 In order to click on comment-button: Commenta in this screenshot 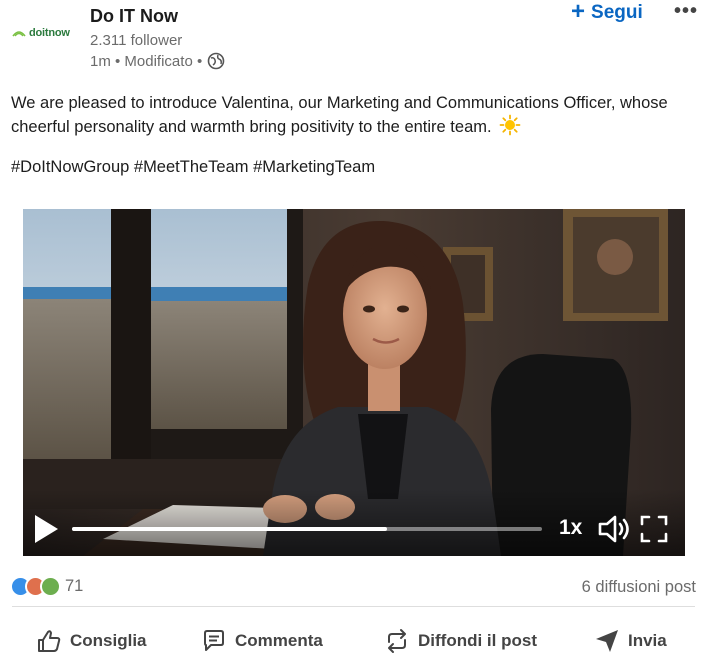, I will do `click(262, 641)`.